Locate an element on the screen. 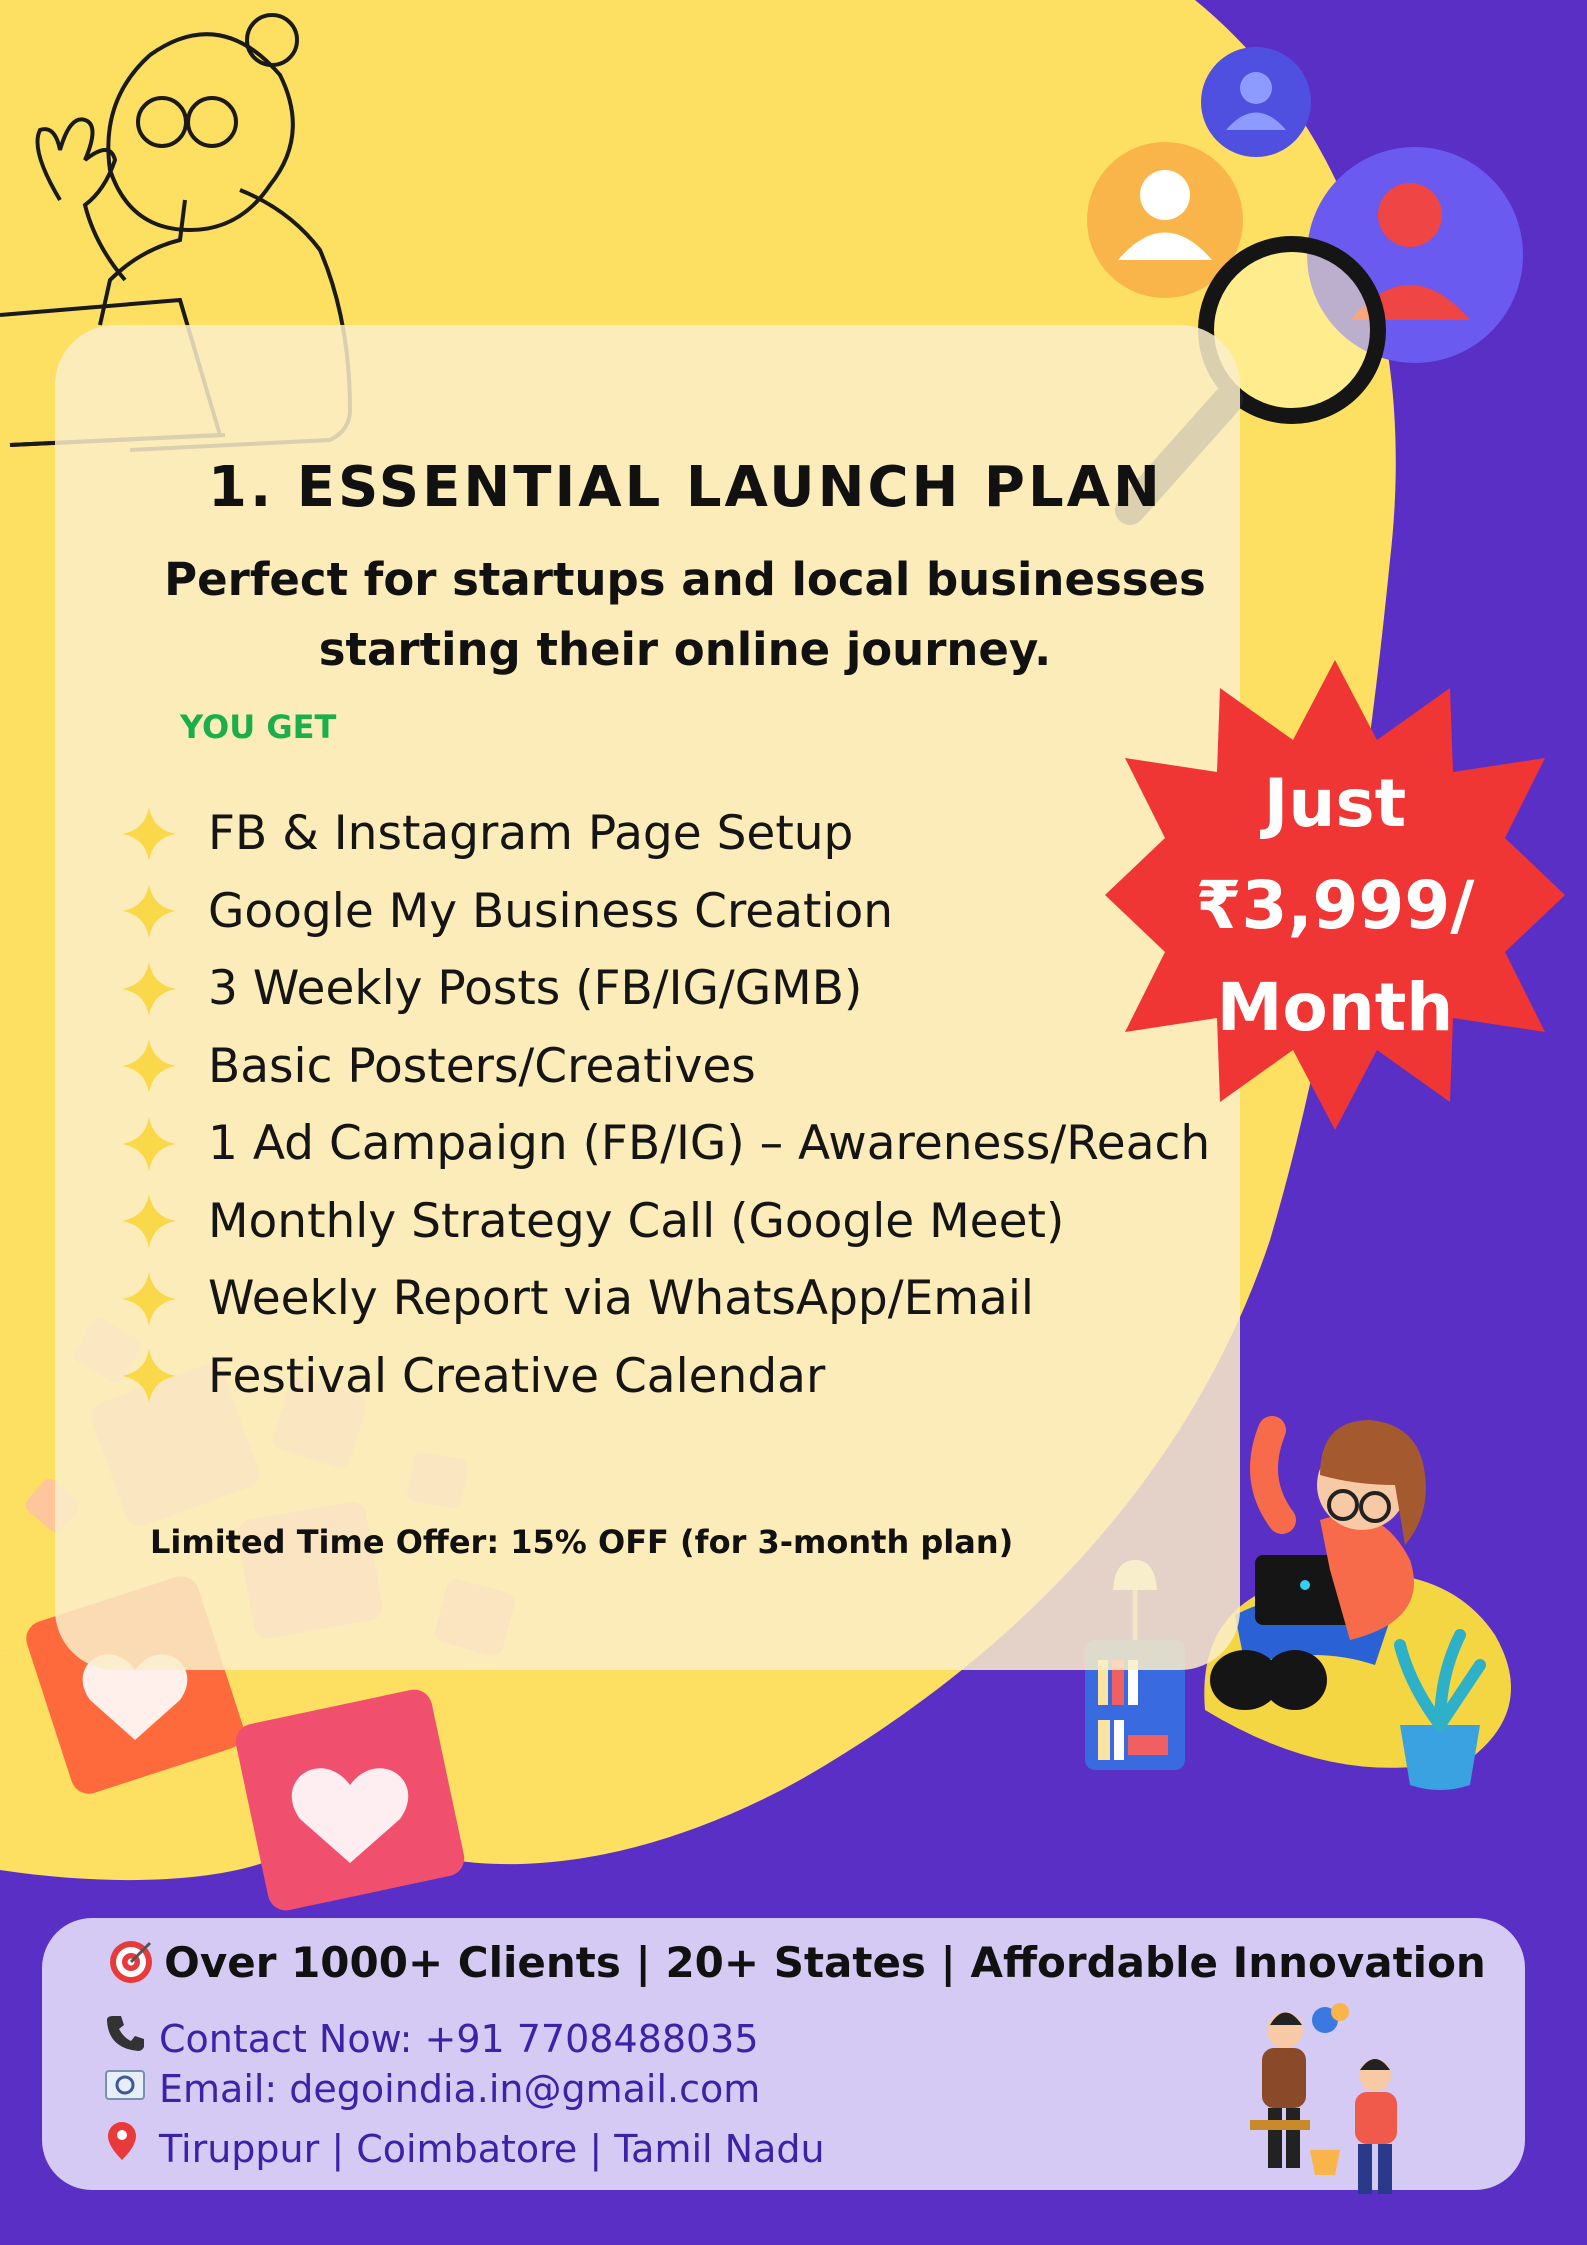  feature-text: FB & Instagram Page Setup is located at coordinates (531, 834).